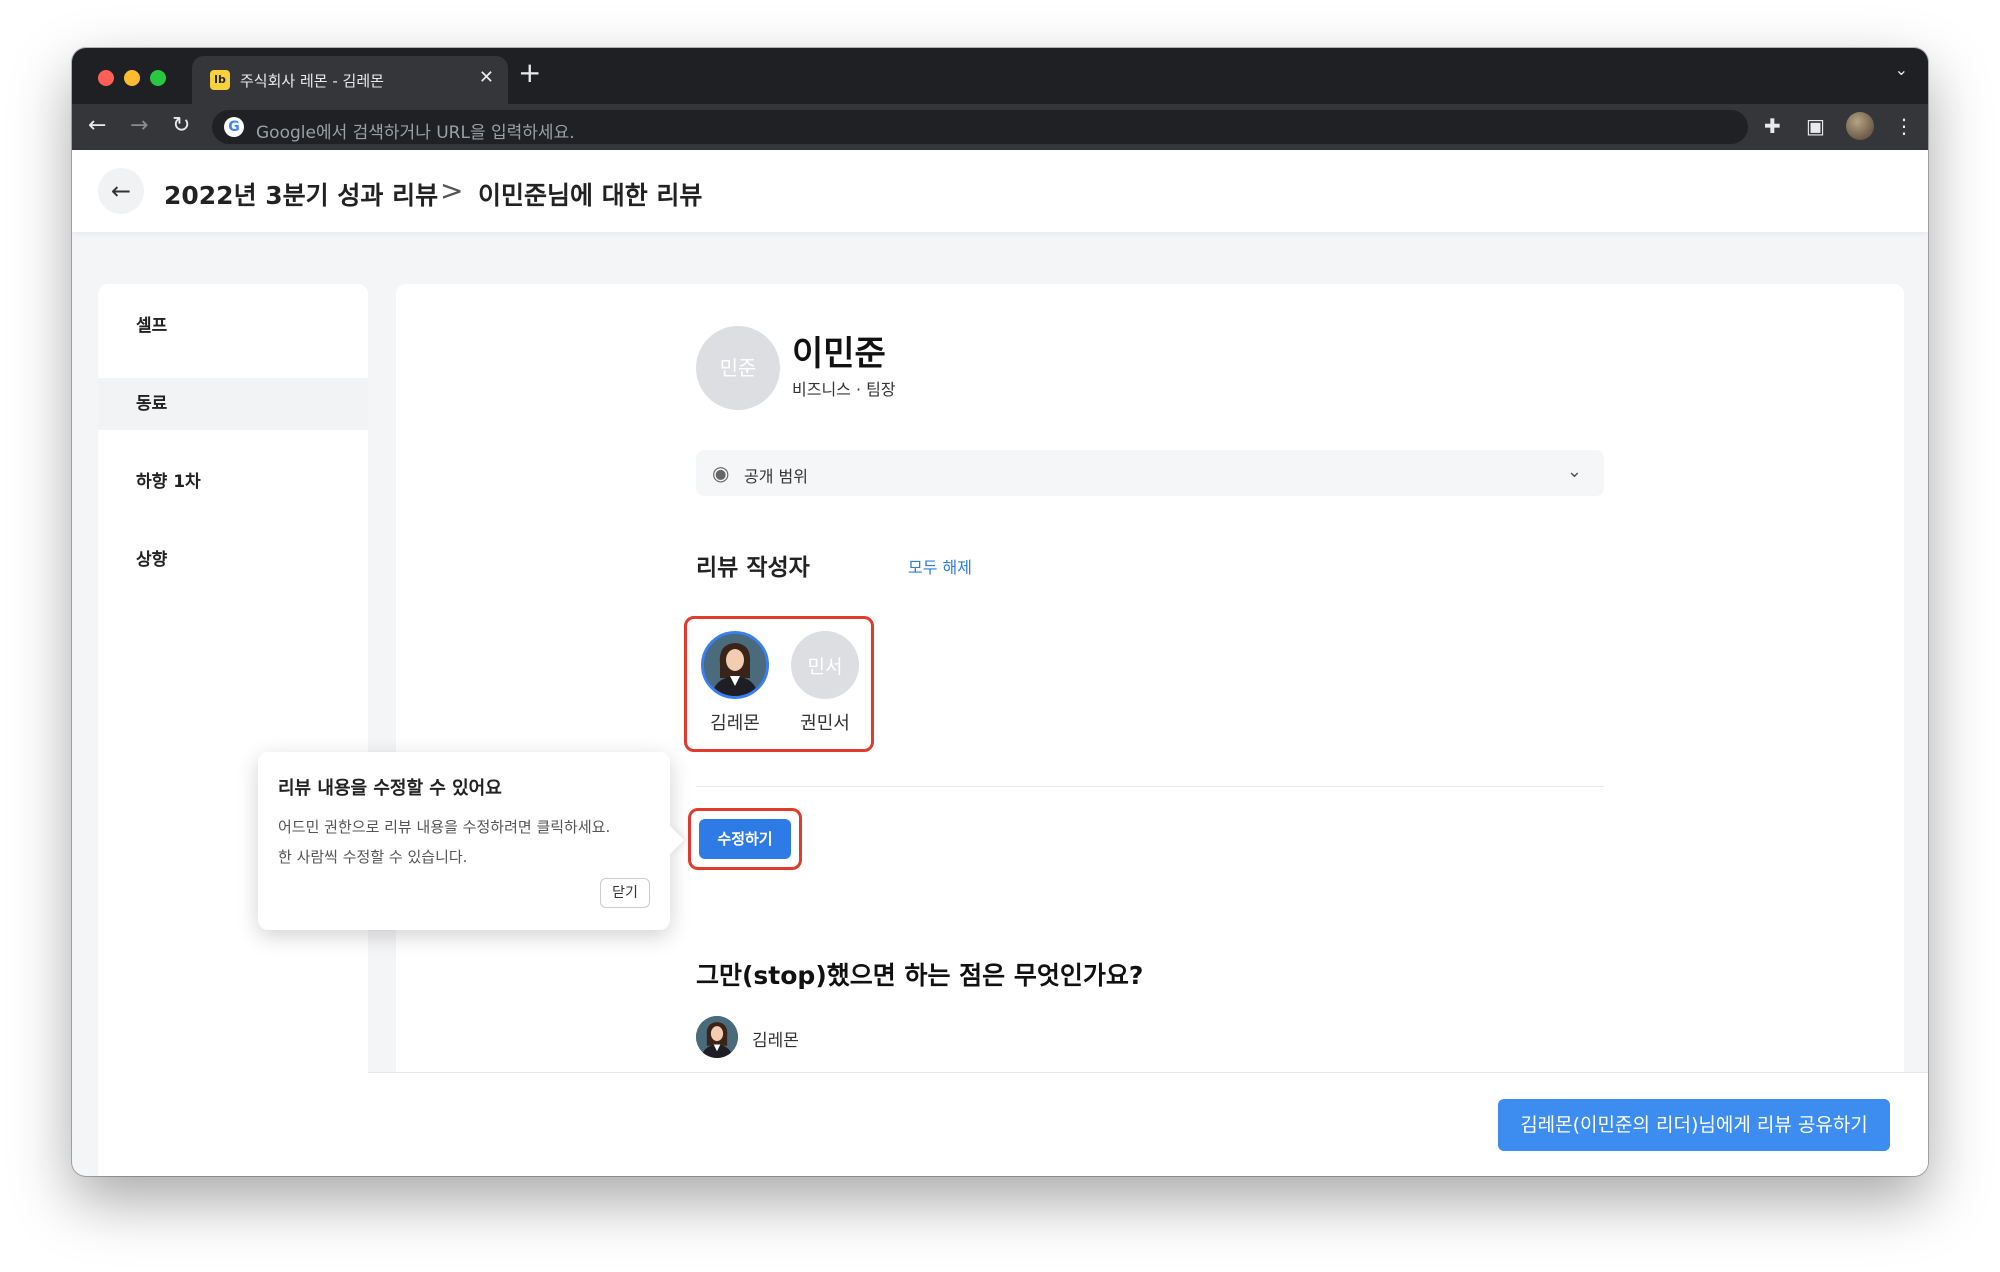 The height and width of the screenshot is (1272, 2000). What do you see at coordinates (1000, 76) in the screenshot?
I see `tab-strip: lb 주식회사 레몬 - 김레몬 ✕ + ⌄` at bounding box center [1000, 76].